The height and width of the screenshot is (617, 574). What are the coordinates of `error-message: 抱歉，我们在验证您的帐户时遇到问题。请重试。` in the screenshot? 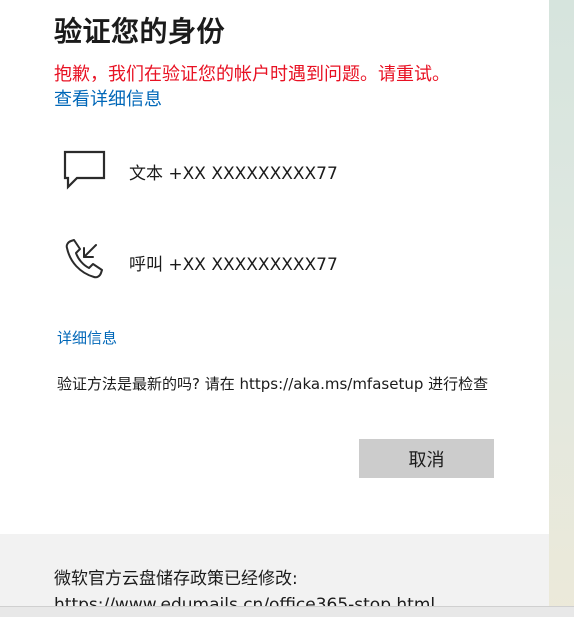 It's located at (252, 74).